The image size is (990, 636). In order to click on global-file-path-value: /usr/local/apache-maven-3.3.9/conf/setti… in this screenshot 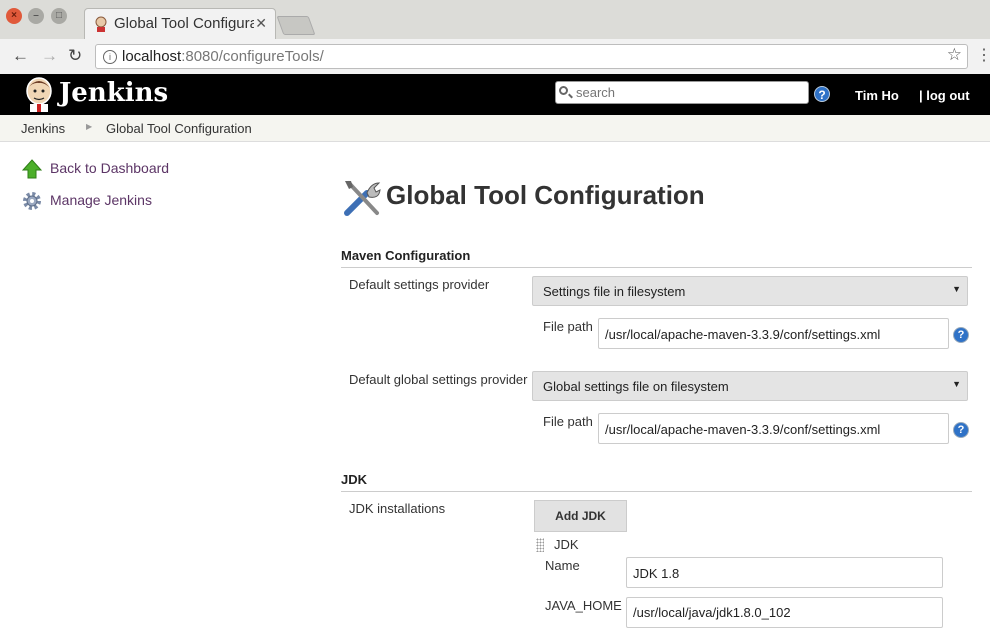, I will do `click(743, 429)`.